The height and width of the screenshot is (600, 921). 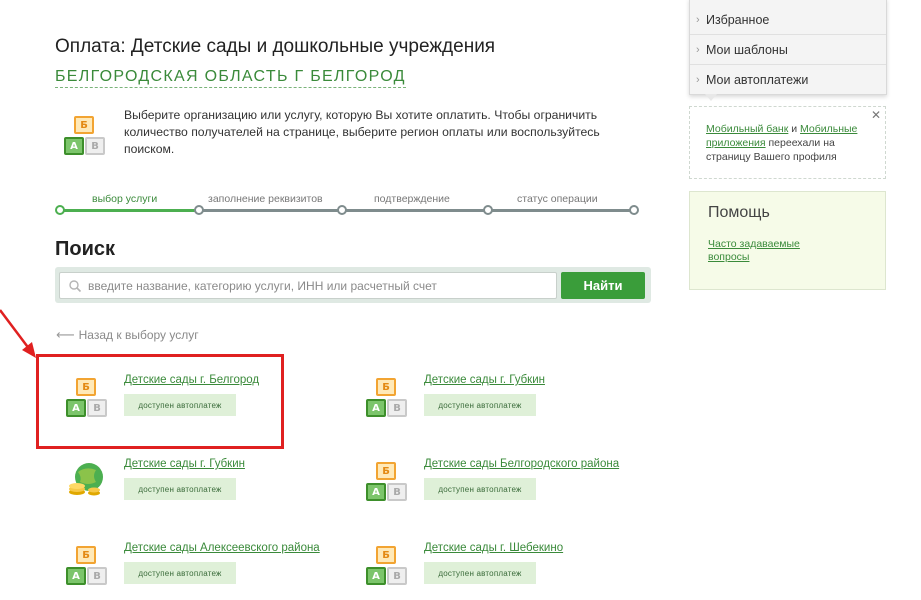 I want to click on sidebar-item-autopayments: Мои автоплатежи, so click(x=788, y=80).